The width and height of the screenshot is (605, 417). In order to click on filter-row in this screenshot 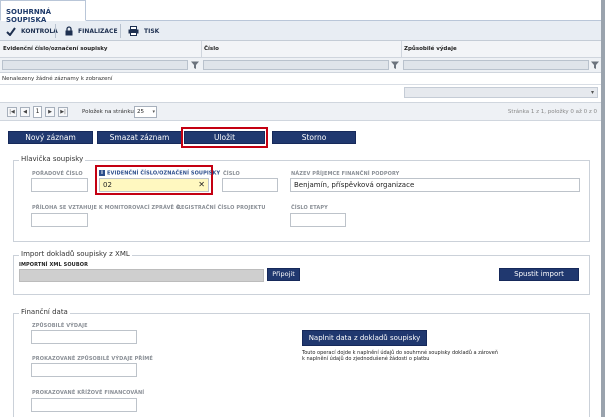, I will do `click(302, 65)`.